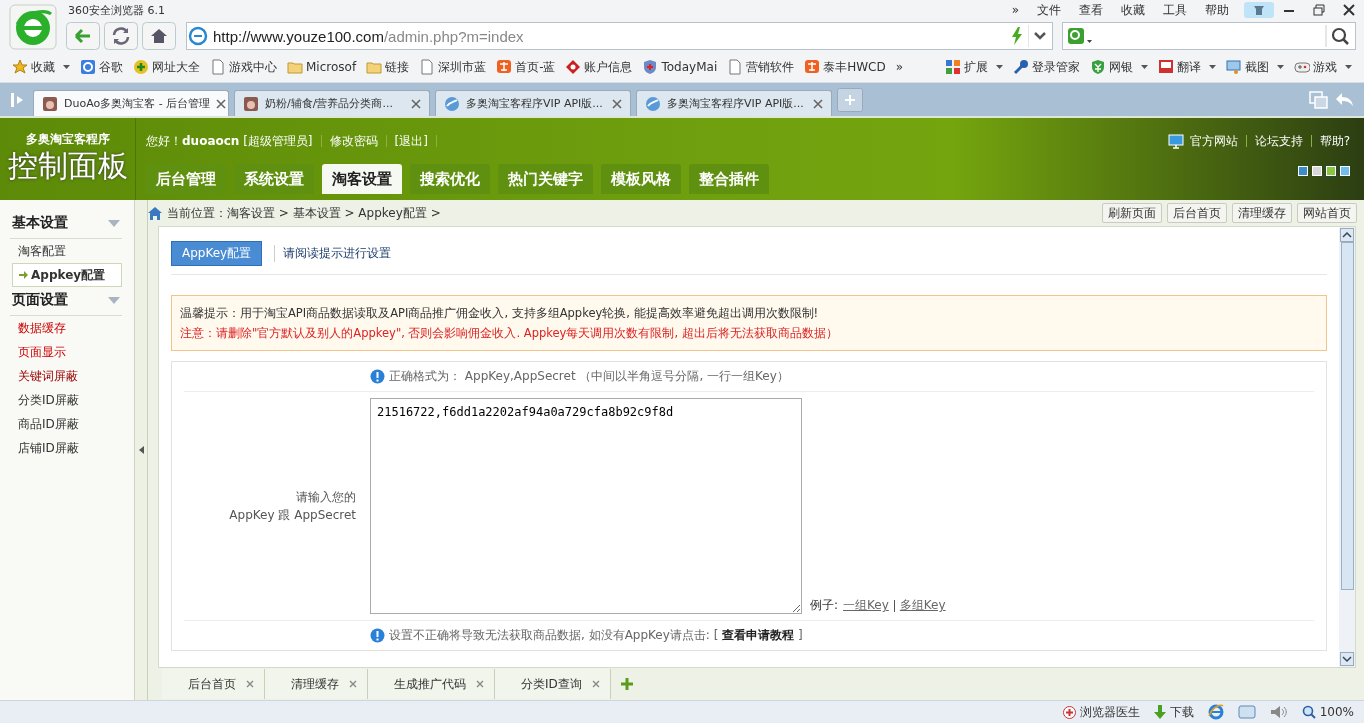  What do you see at coordinates (553, 684) in the screenshot?
I see `bottom-tab: 分类ID查询` at bounding box center [553, 684].